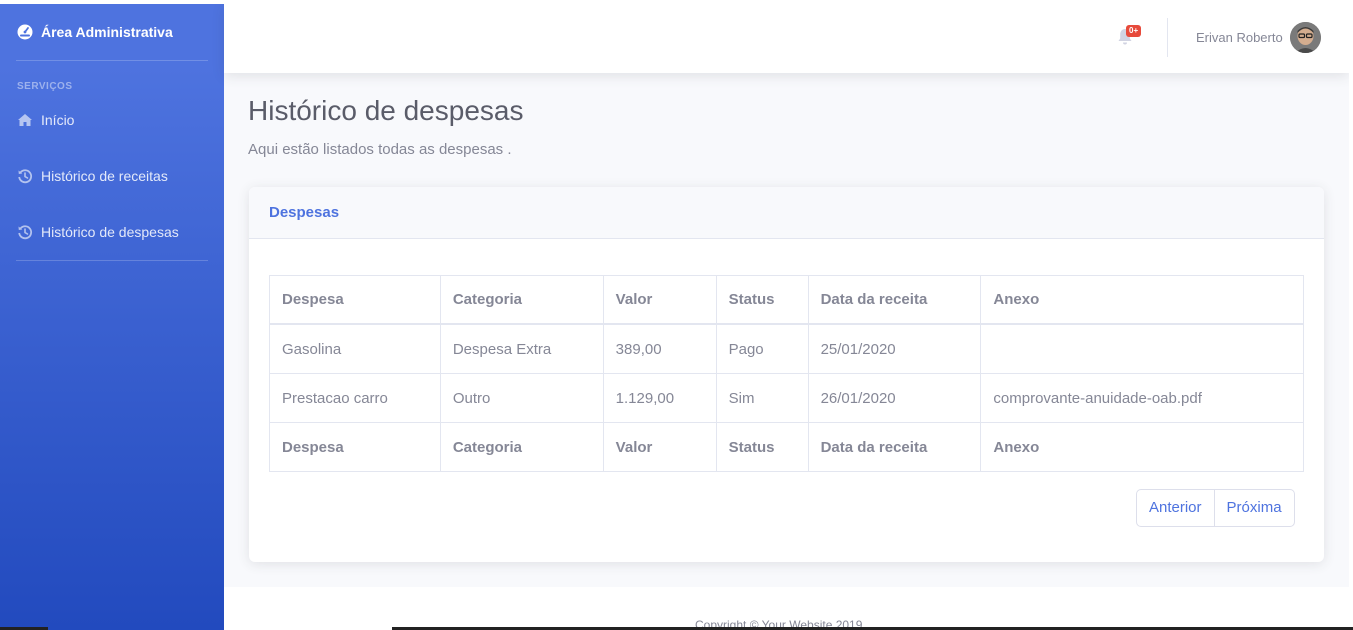 The image size is (1353, 630). What do you see at coordinates (1253, 508) in the screenshot?
I see `next-page-button: Próxima` at bounding box center [1253, 508].